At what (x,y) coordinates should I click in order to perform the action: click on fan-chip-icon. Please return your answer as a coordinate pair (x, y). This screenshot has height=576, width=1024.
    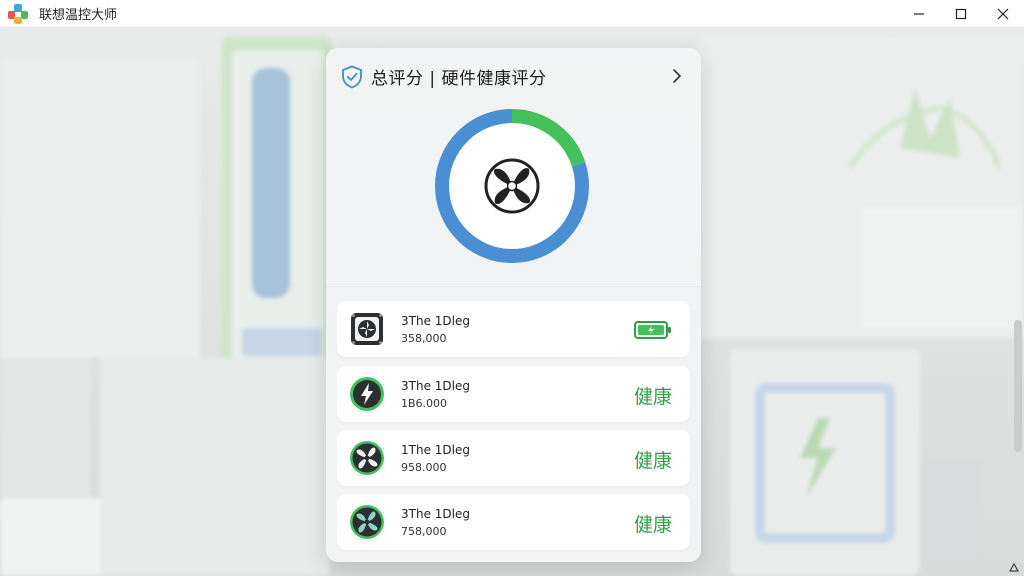
    Looking at the image, I should click on (367, 329).